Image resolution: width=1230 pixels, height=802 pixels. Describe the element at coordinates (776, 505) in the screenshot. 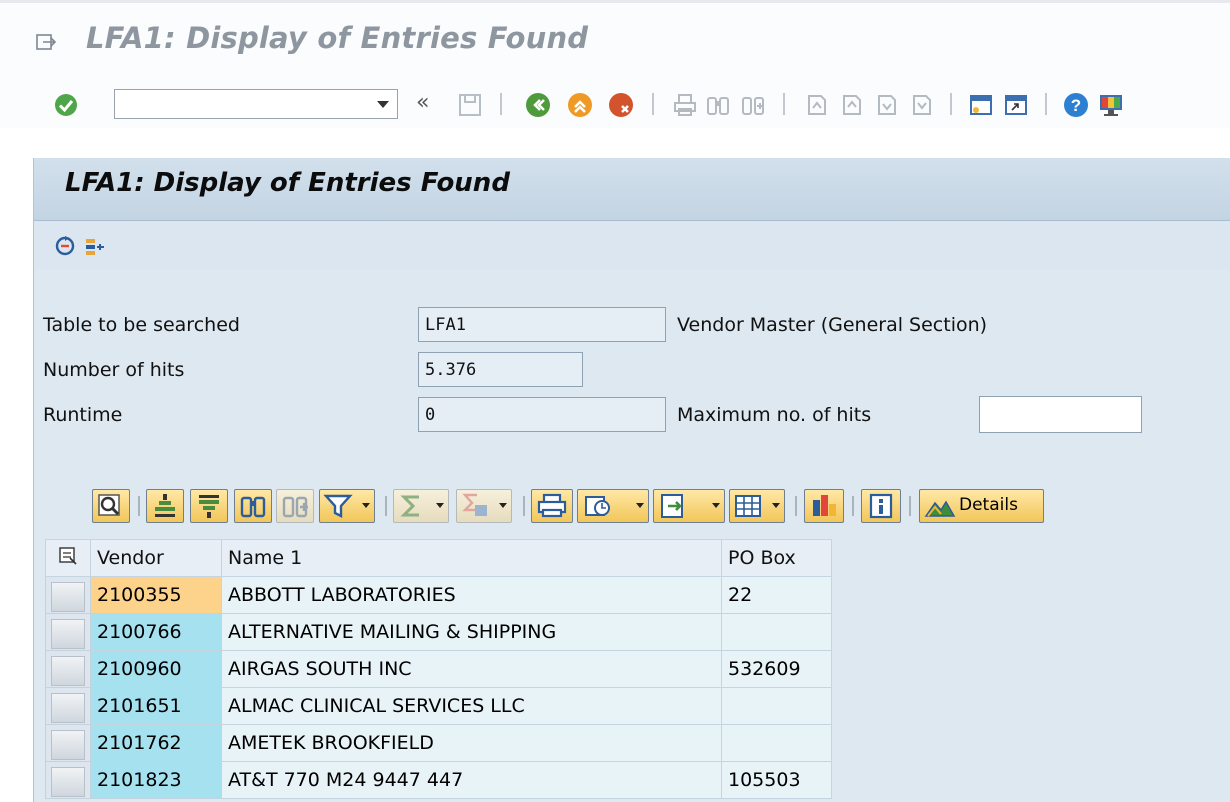

I see `layout-dropdown-icon` at that location.